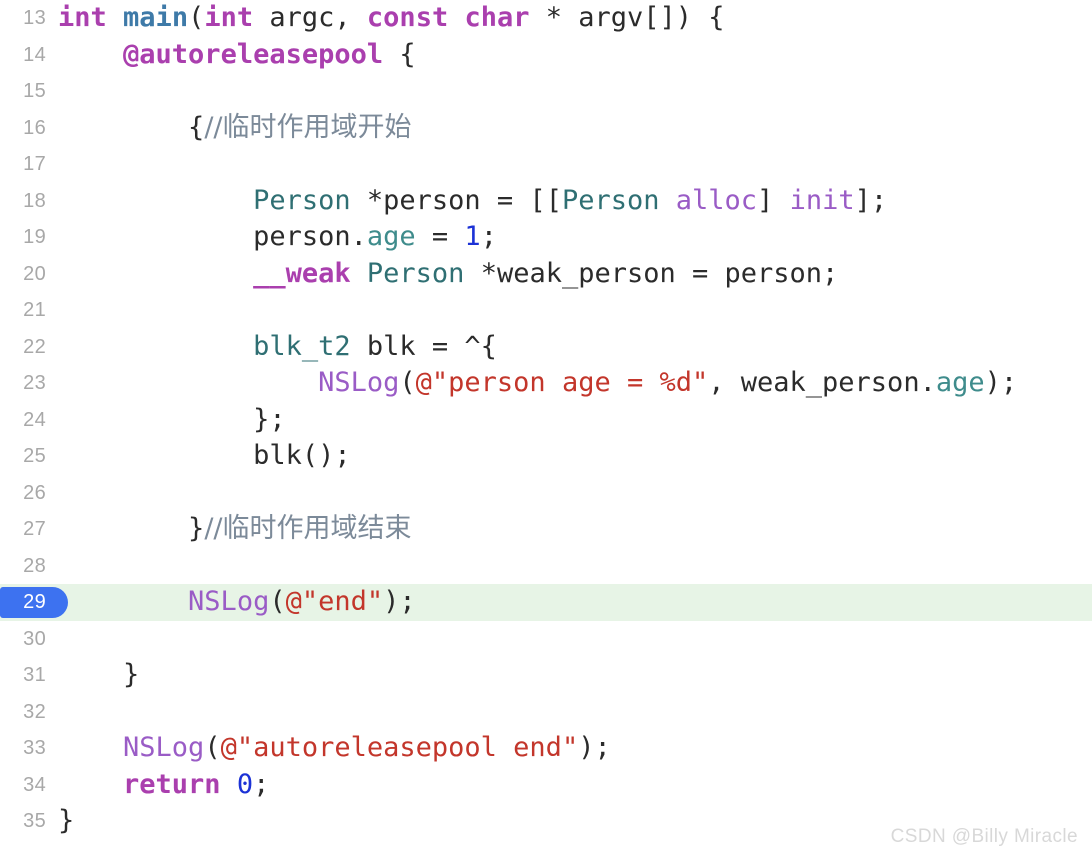 Image resolution: width=1092 pixels, height=856 pixels. What do you see at coordinates (627, 17) in the screenshot?
I see `code-token-plain: * argv[]) {` at bounding box center [627, 17].